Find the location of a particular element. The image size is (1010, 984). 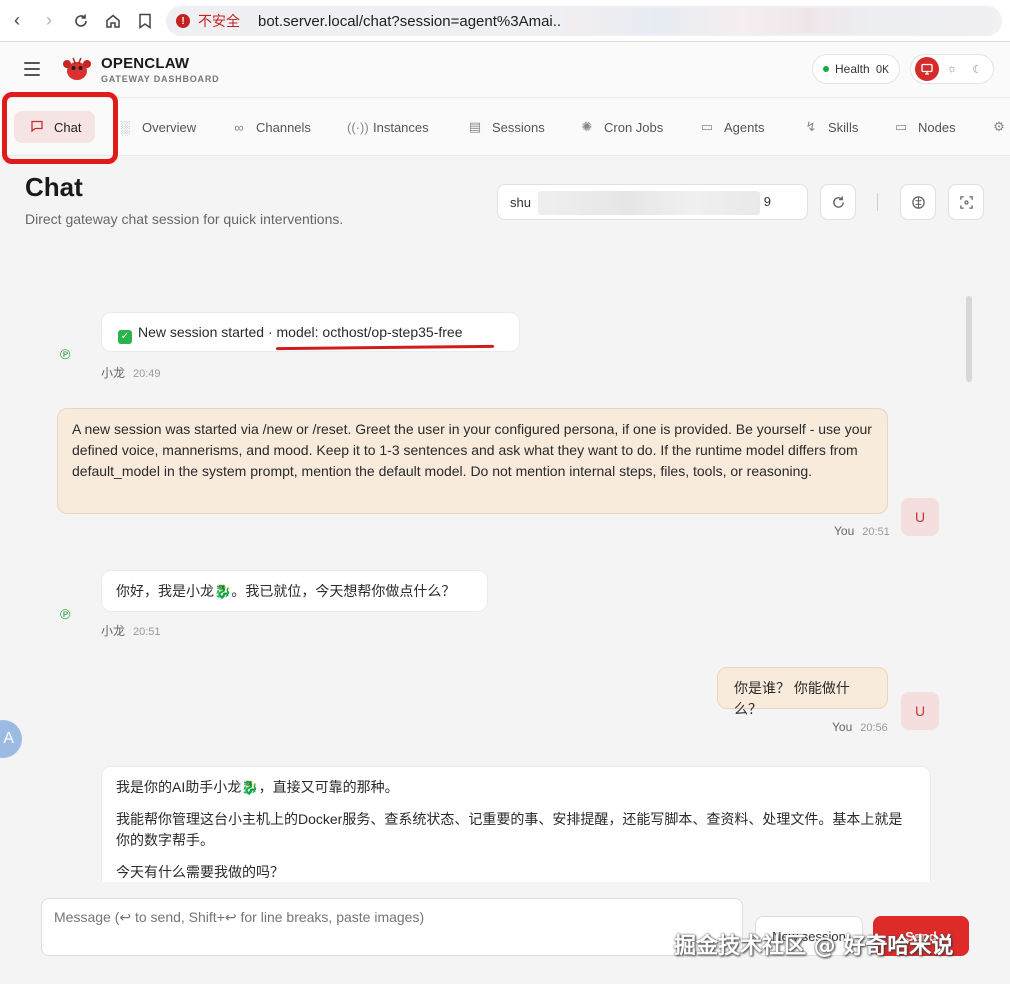

message-meta: You 20:51 is located at coordinates (862, 531).